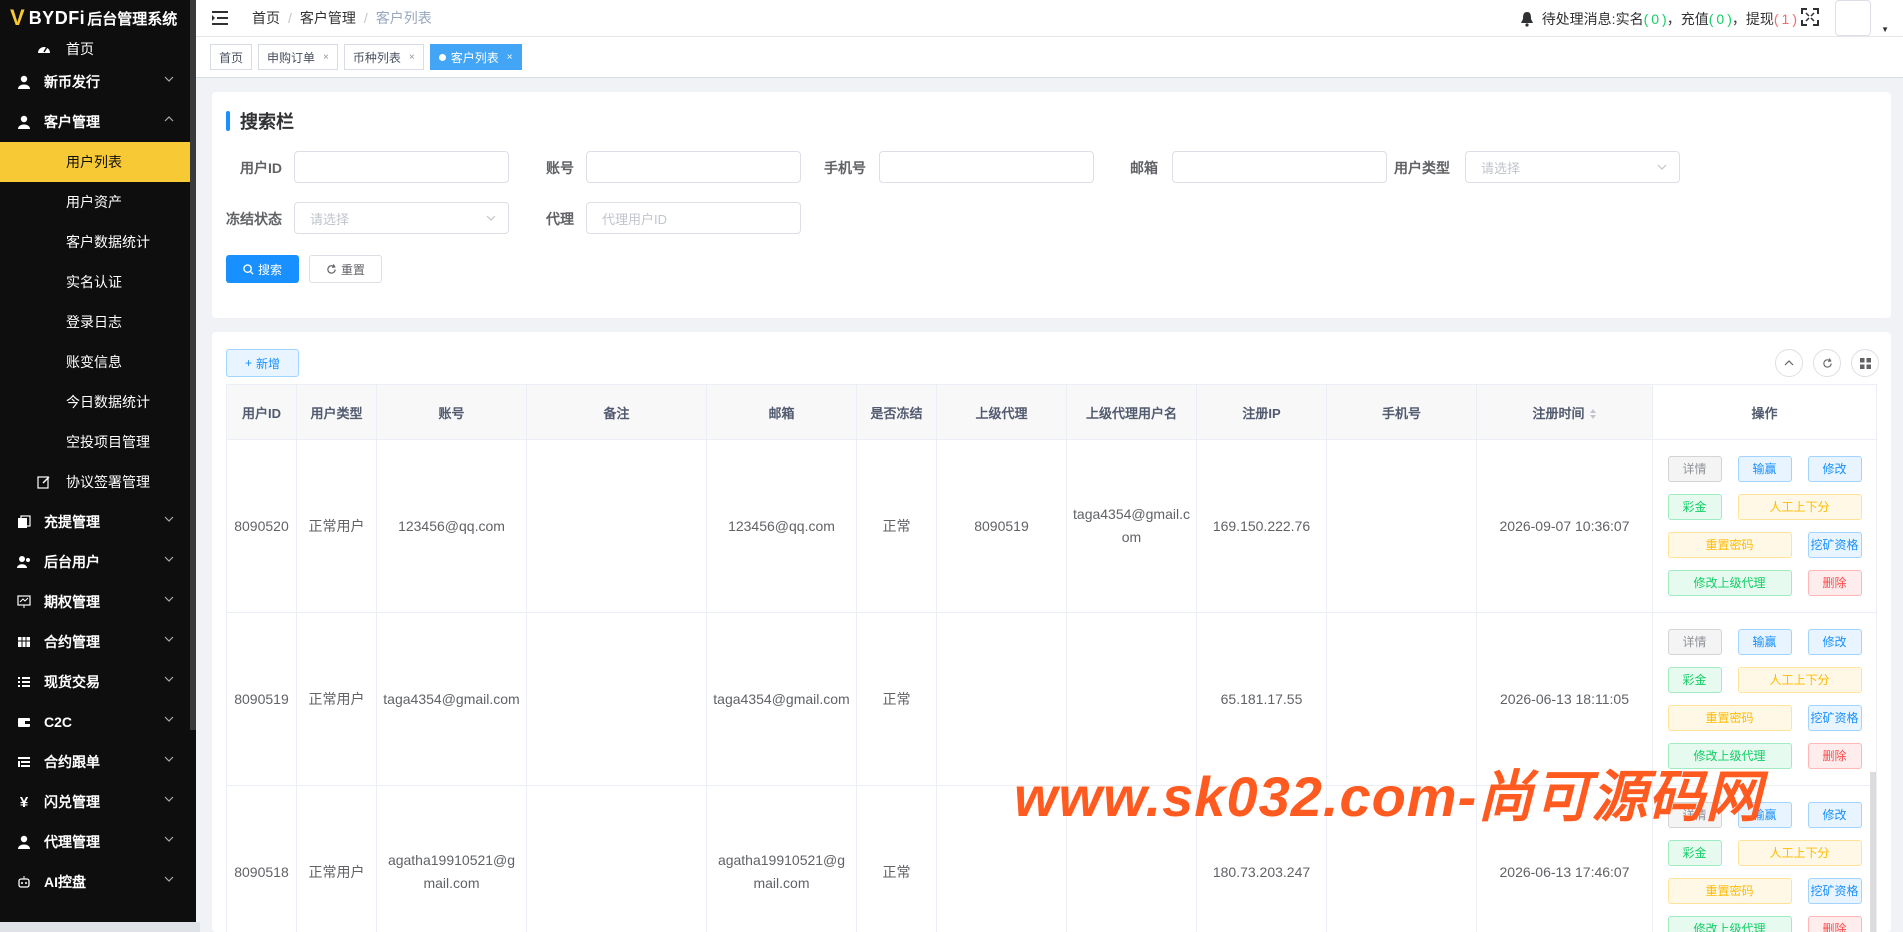  What do you see at coordinates (57, 17) in the screenshot?
I see `logo-brand: BYDFi` at bounding box center [57, 17].